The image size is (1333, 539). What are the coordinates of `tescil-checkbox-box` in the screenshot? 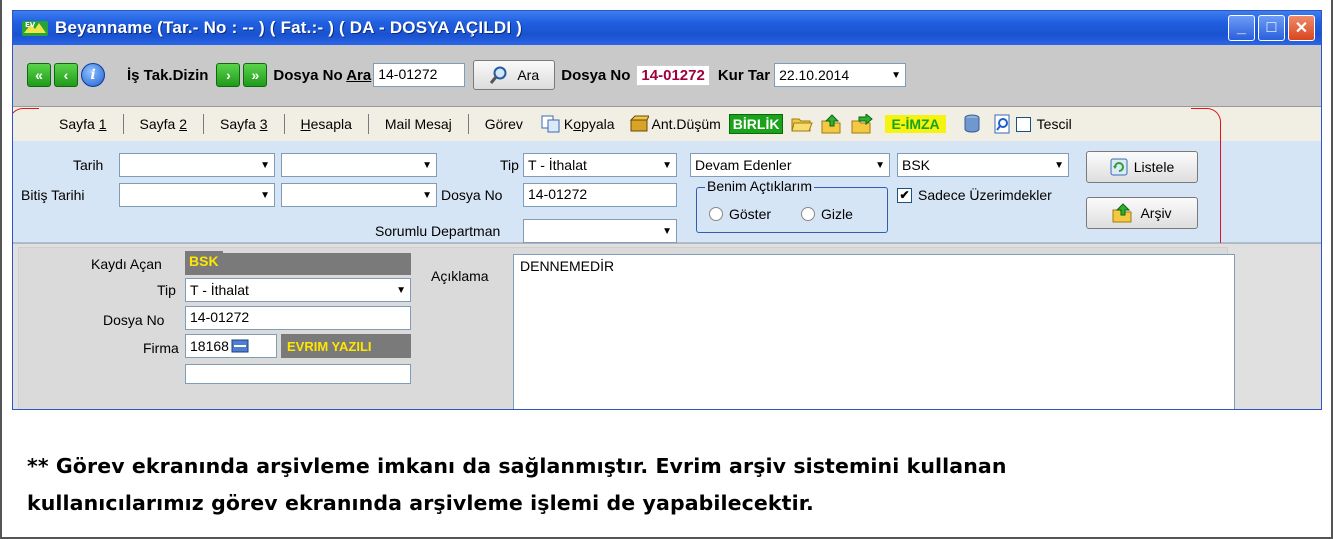 It's located at (1023, 124).